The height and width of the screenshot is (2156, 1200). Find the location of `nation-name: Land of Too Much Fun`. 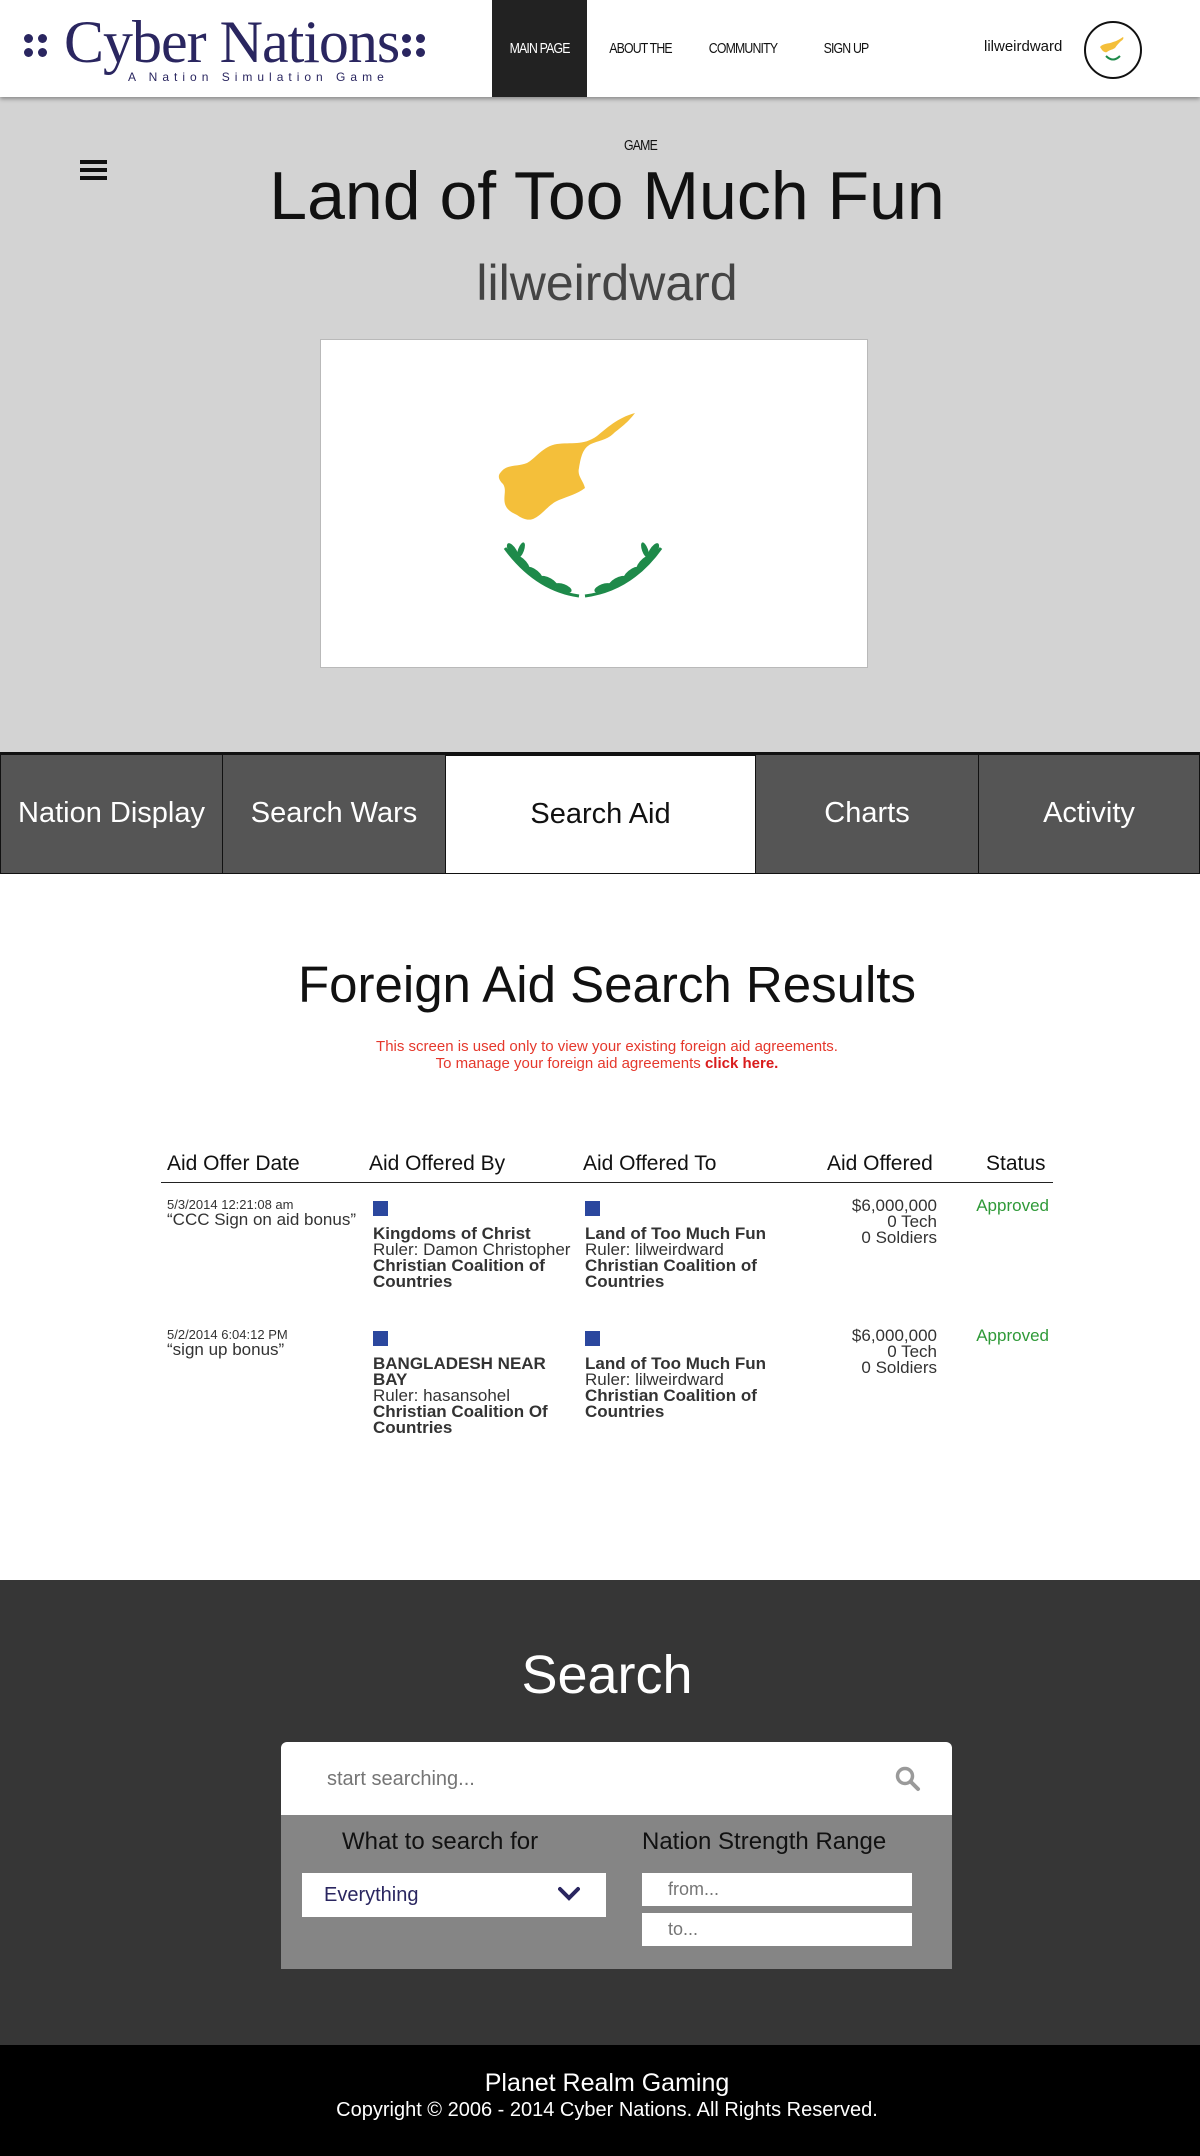

nation-name: Land of Too Much Fun is located at coordinates (607, 196).